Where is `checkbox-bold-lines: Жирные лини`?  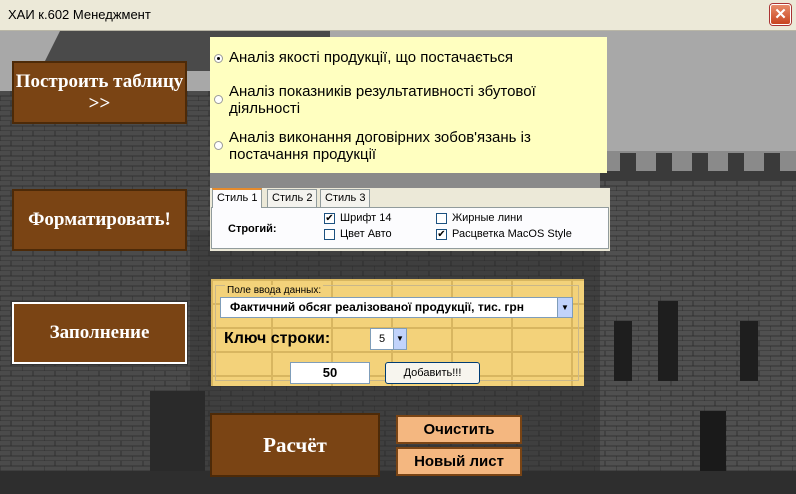 checkbox-bold-lines: Жирные лини is located at coordinates (479, 218).